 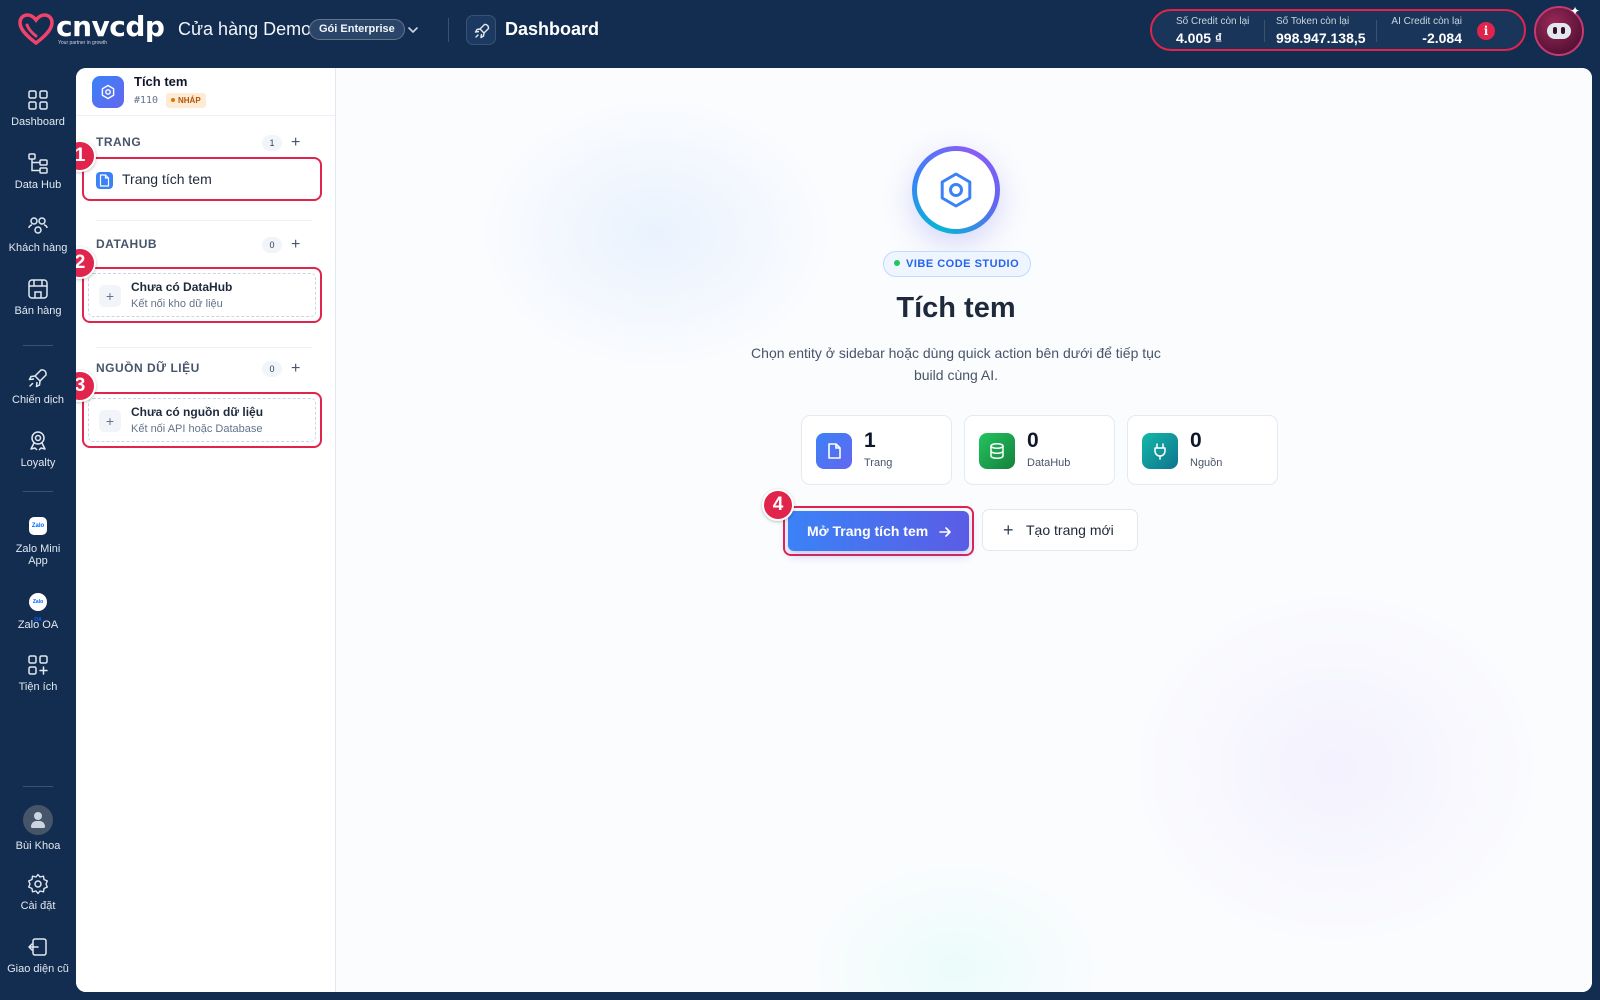 What do you see at coordinates (38, 846) in the screenshot?
I see `nav-label: Bùi Khoa` at bounding box center [38, 846].